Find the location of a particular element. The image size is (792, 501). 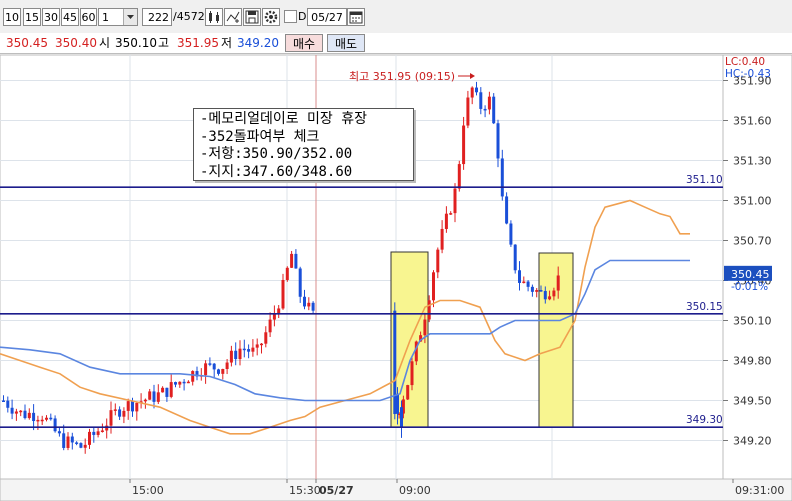

lc-label: LC:0.40 is located at coordinates (745, 62).